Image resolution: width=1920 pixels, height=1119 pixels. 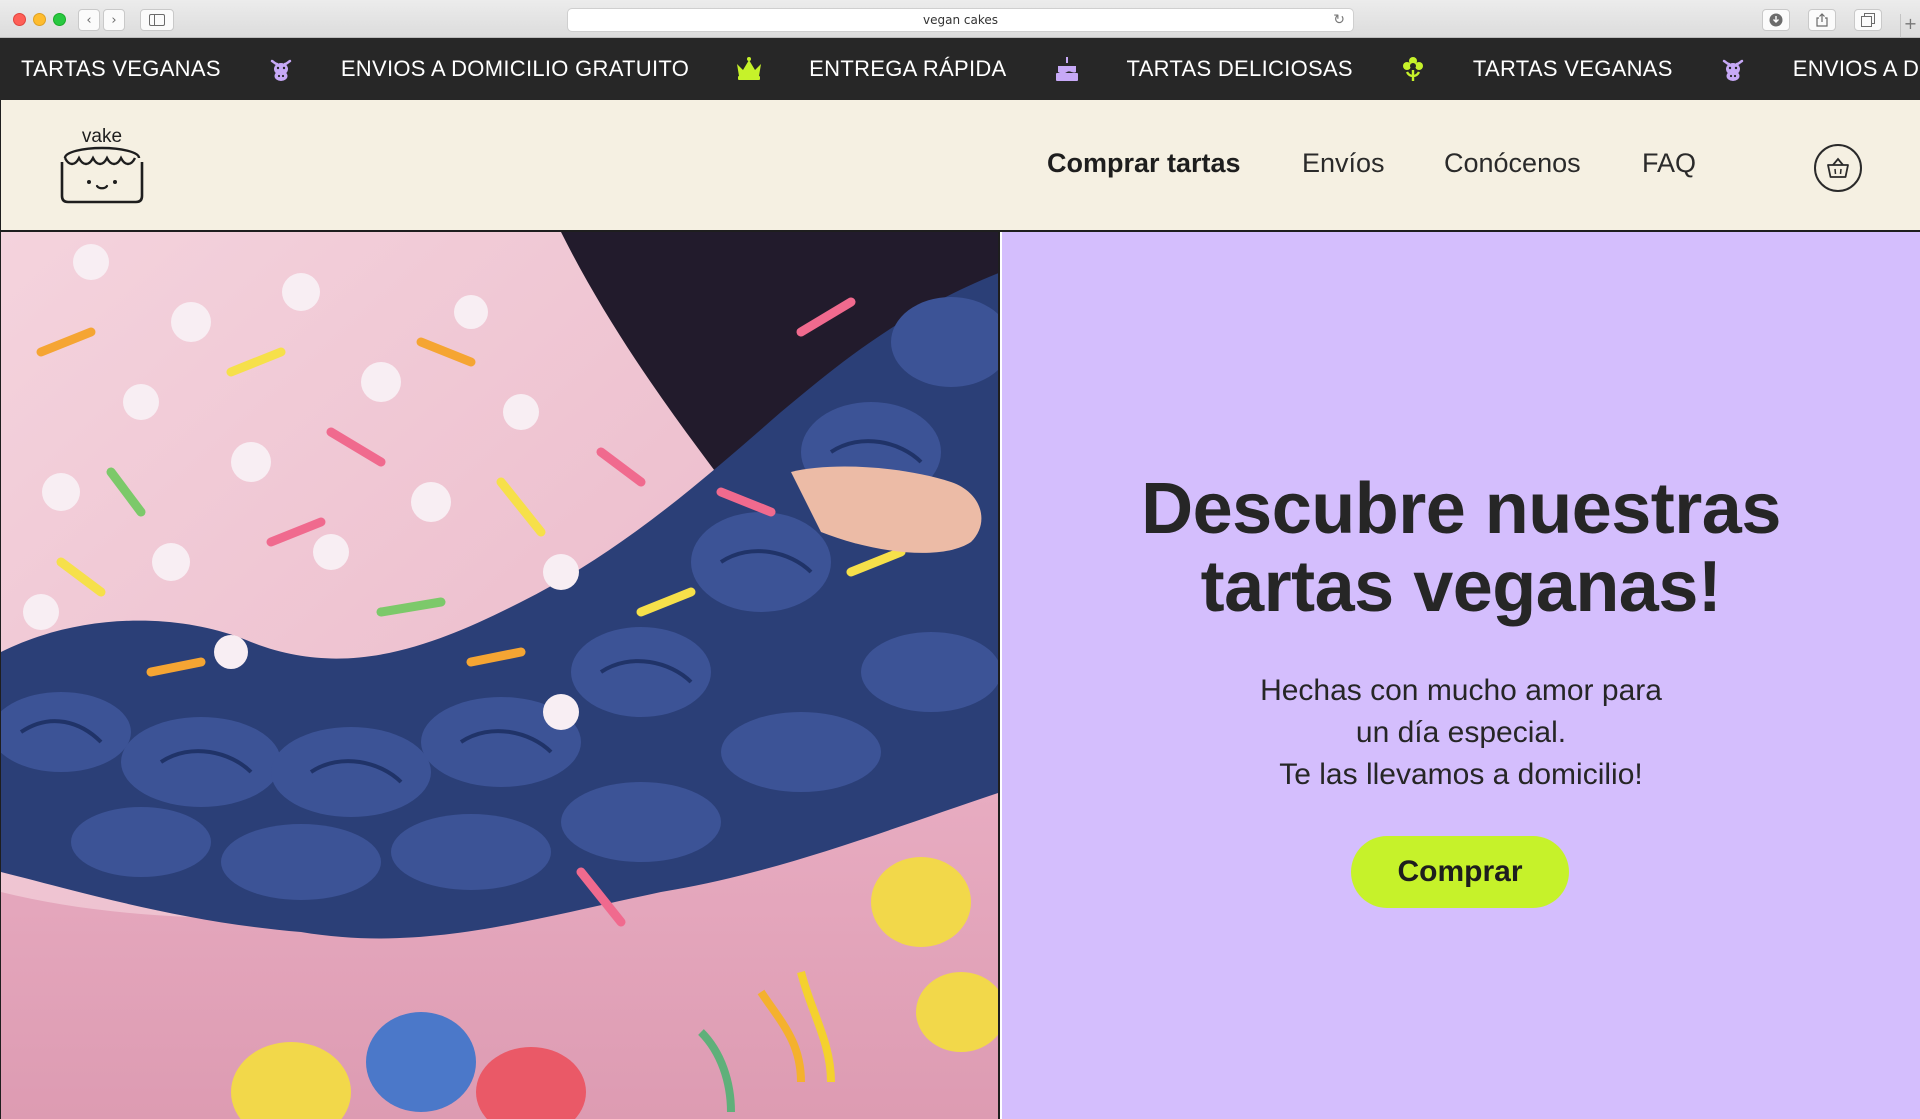 I want to click on nav-envios: Envíos, so click(x=1343, y=163).